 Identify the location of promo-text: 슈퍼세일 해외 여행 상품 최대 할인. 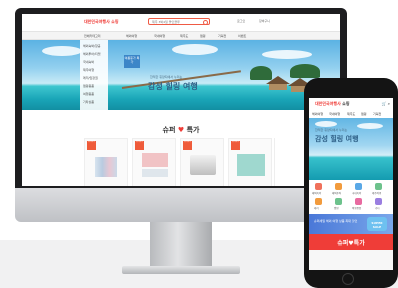
(336, 221).